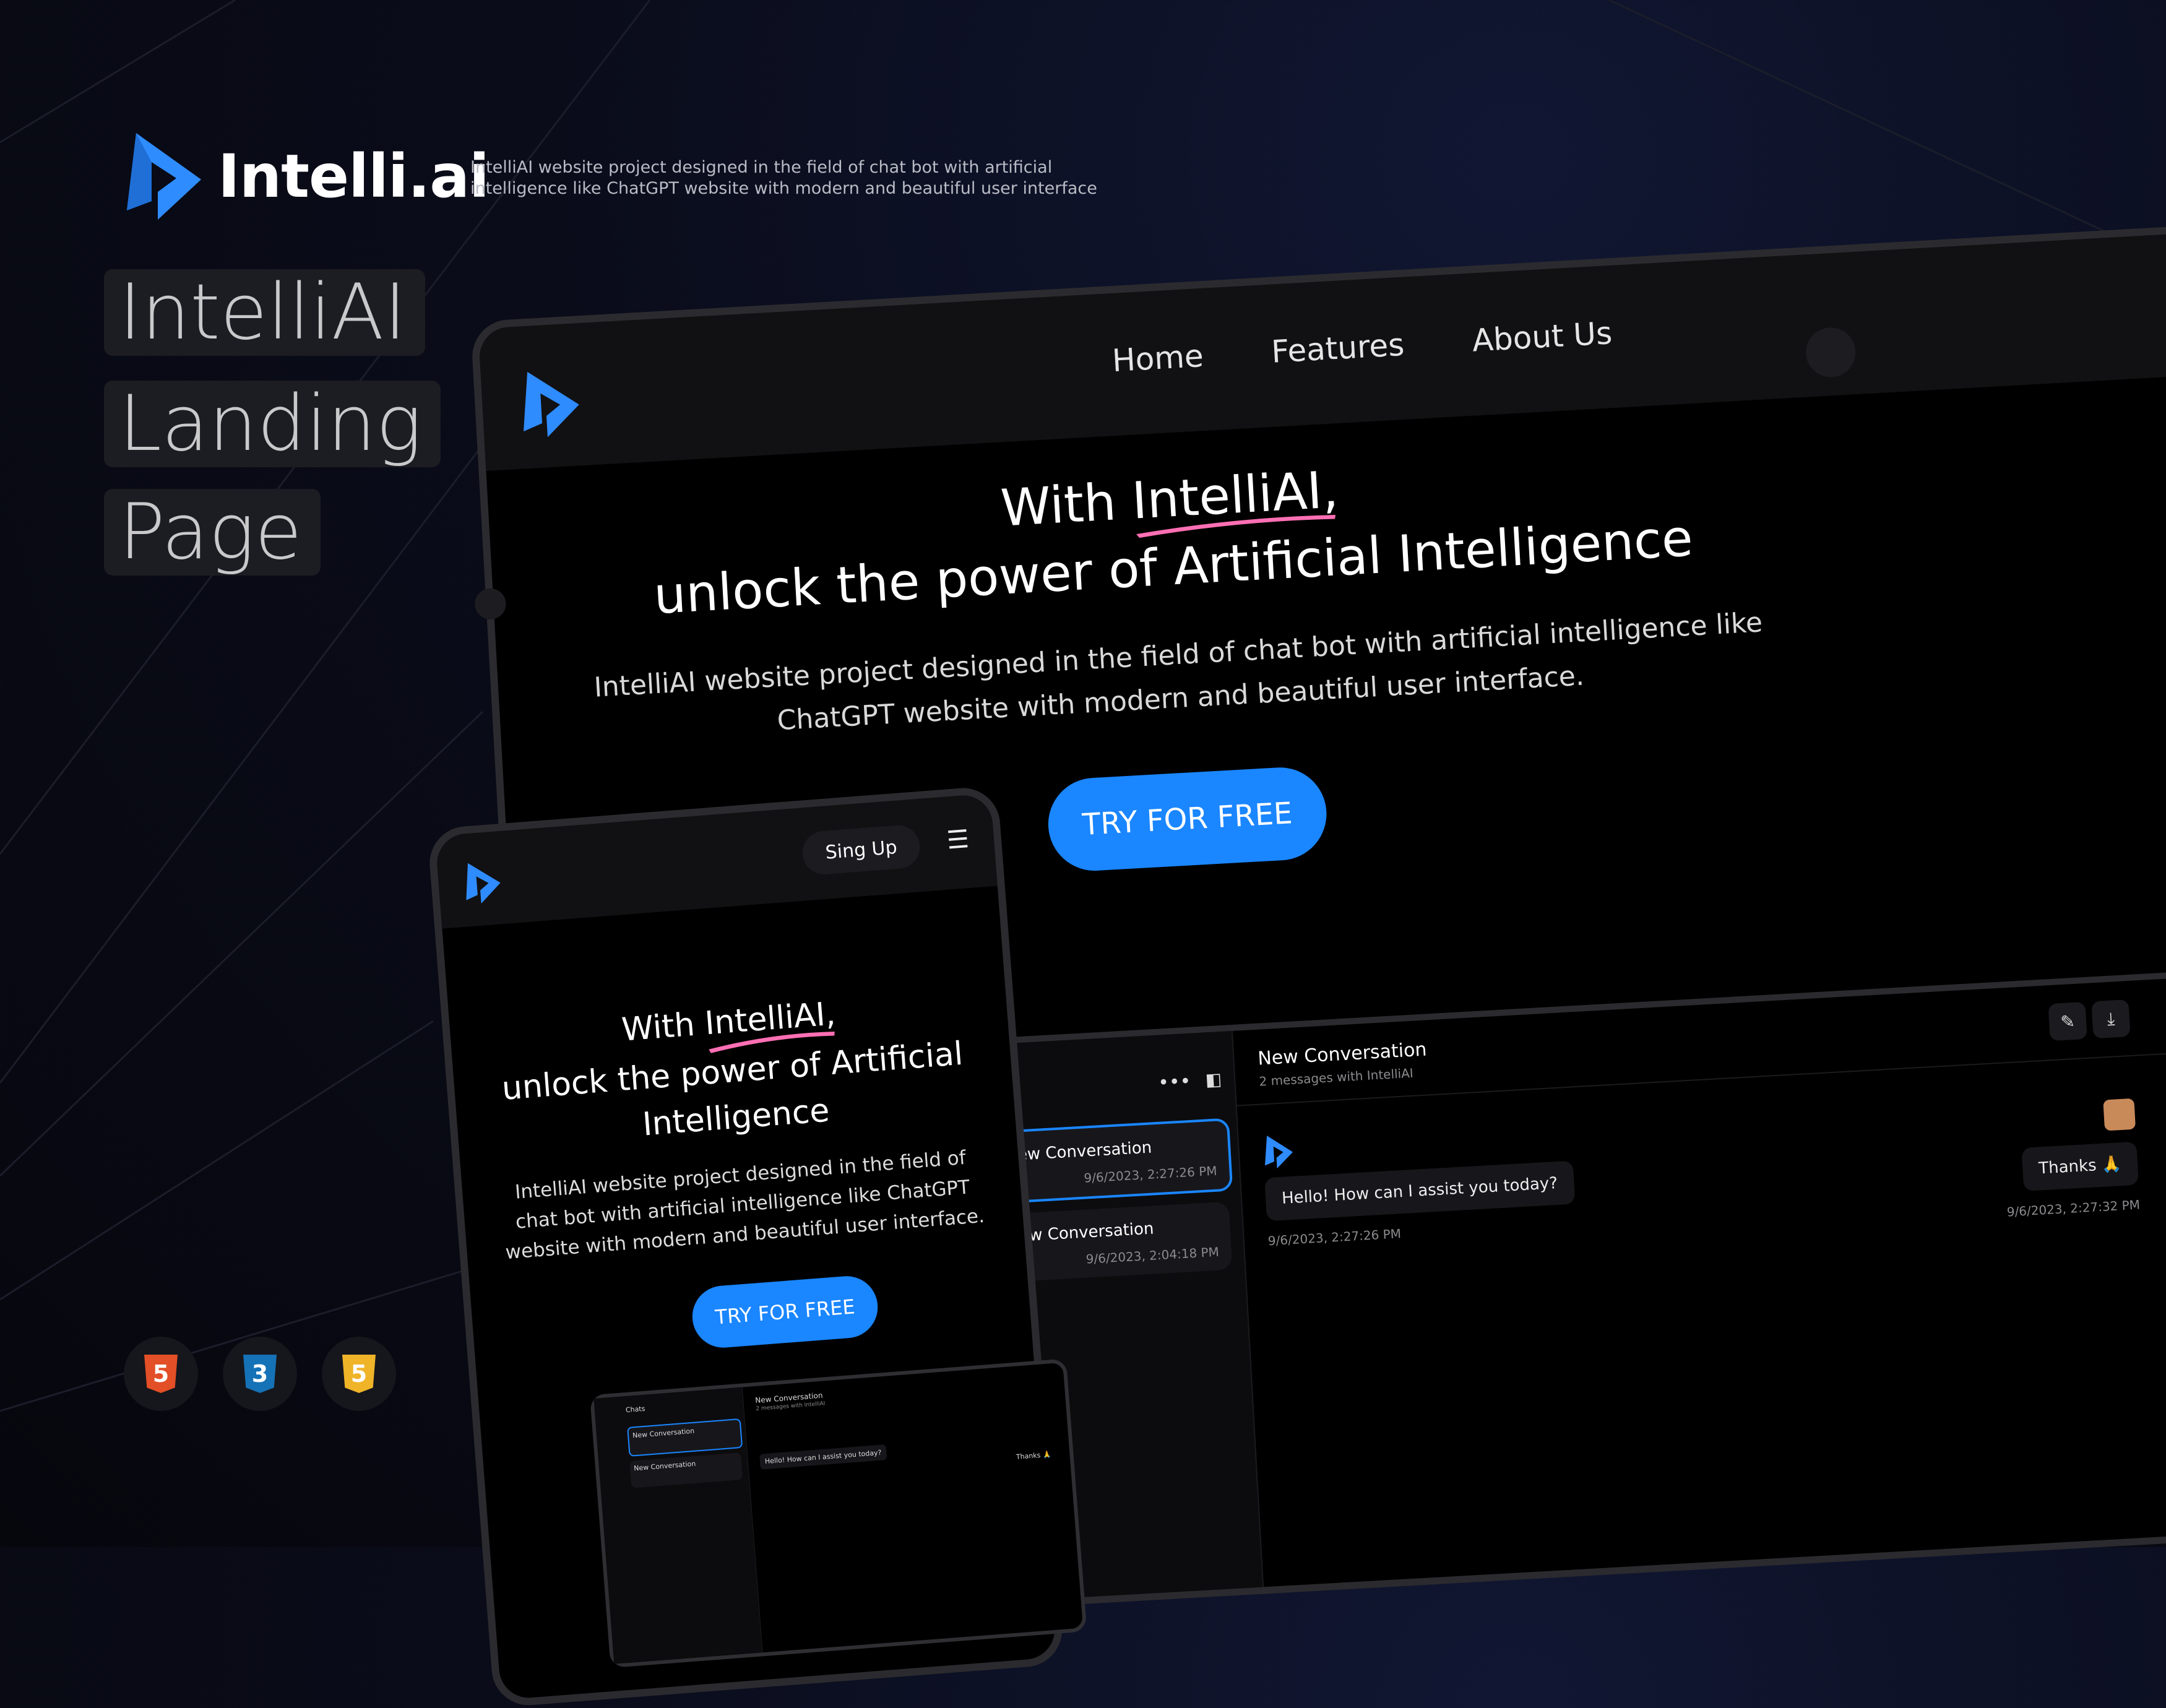 Image resolution: width=2166 pixels, height=1708 pixels. Describe the element at coordinates (1213, 1079) in the screenshot. I see `sidebar-toggle-icon: ◧` at that location.